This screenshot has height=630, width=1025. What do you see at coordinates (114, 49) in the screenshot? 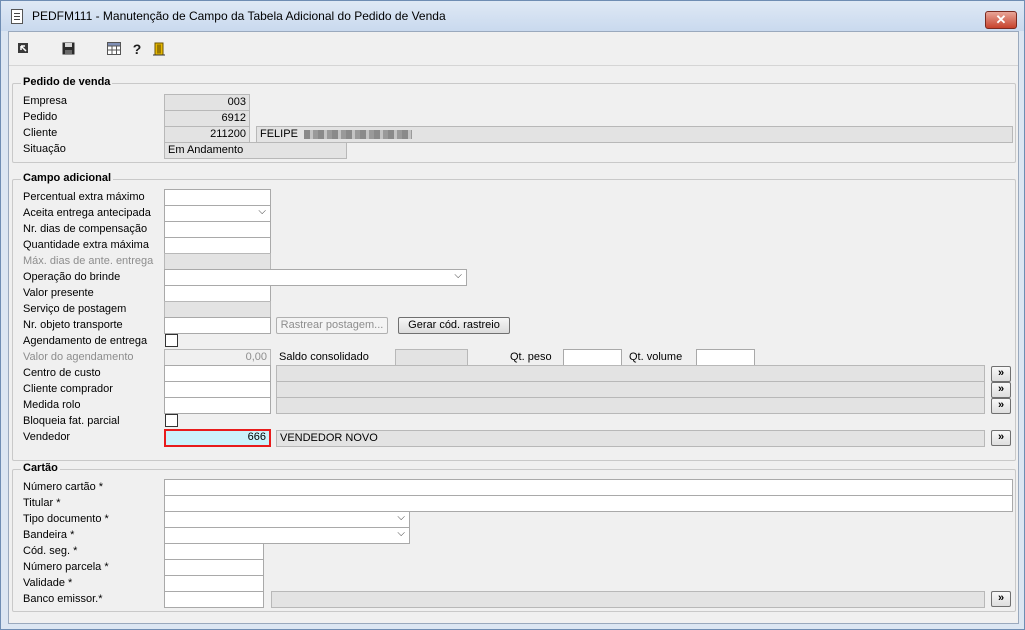
I see `table-icon` at bounding box center [114, 49].